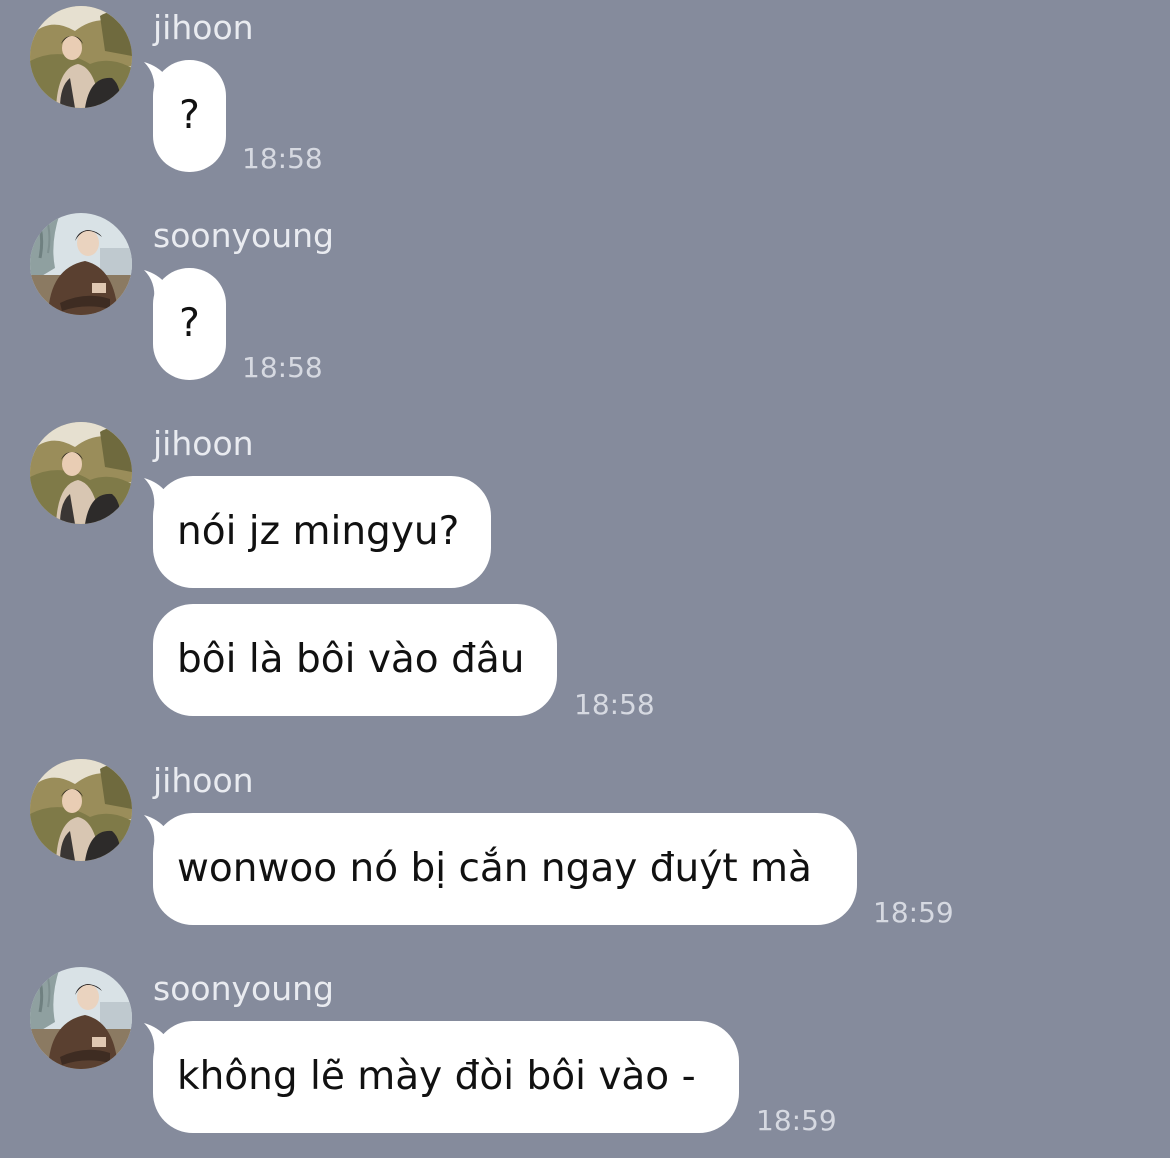 The height and width of the screenshot is (1158, 1170). What do you see at coordinates (446, 1077) in the screenshot?
I see `message-bubble: không lẽ mày đòi bôi vào -` at bounding box center [446, 1077].